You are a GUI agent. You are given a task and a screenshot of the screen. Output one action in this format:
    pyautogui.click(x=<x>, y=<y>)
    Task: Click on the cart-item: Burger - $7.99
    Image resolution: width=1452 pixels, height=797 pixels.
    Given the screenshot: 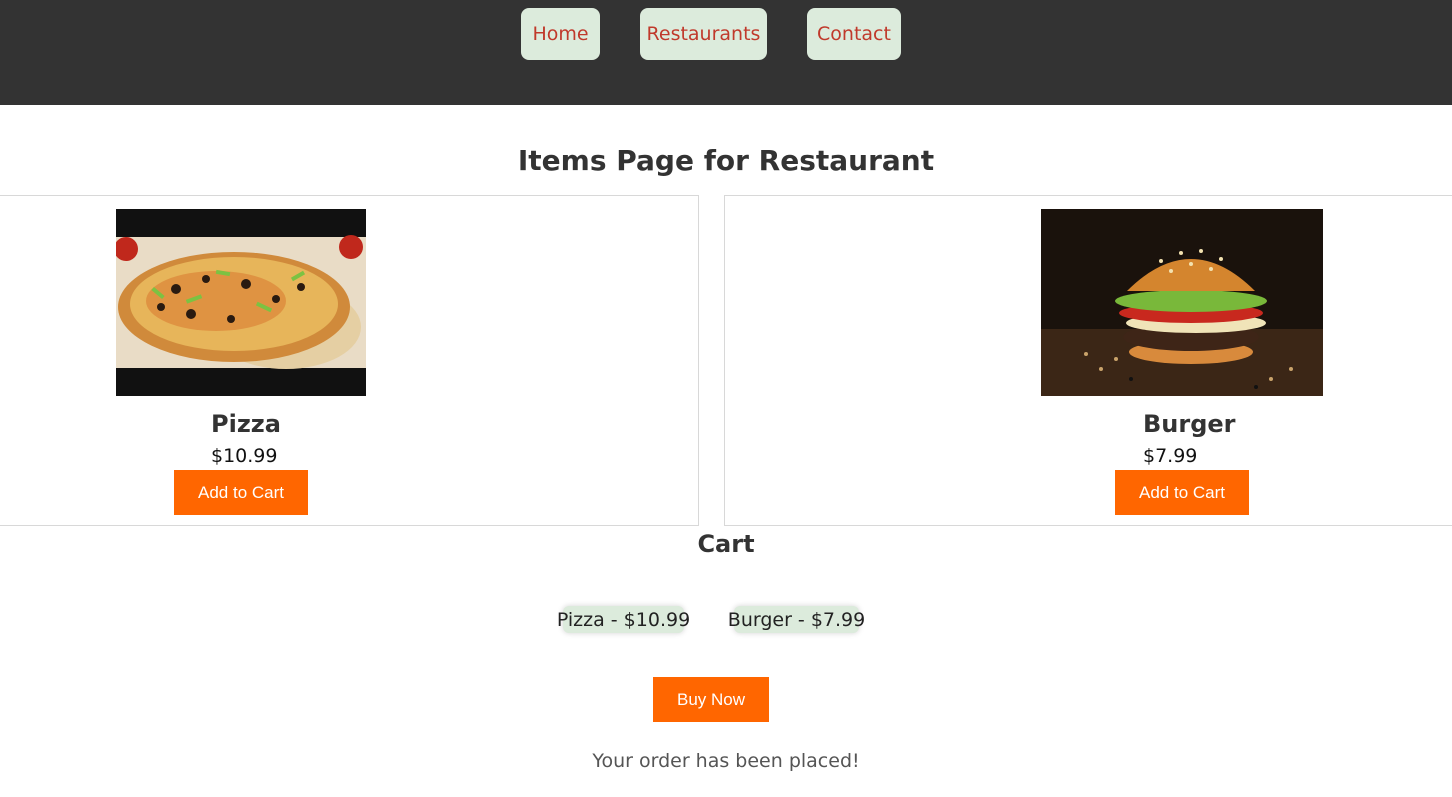 What is the action you would take?
    pyautogui.click(x=796, y=619)
    